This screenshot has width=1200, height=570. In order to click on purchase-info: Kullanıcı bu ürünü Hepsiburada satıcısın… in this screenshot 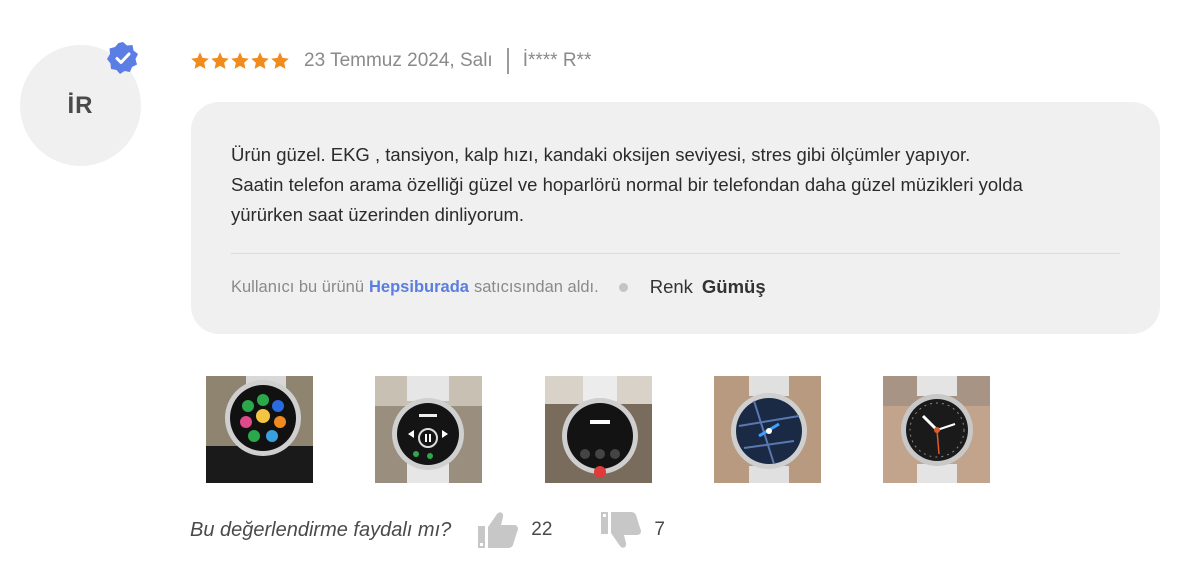, I will do `click(498, 287)`.